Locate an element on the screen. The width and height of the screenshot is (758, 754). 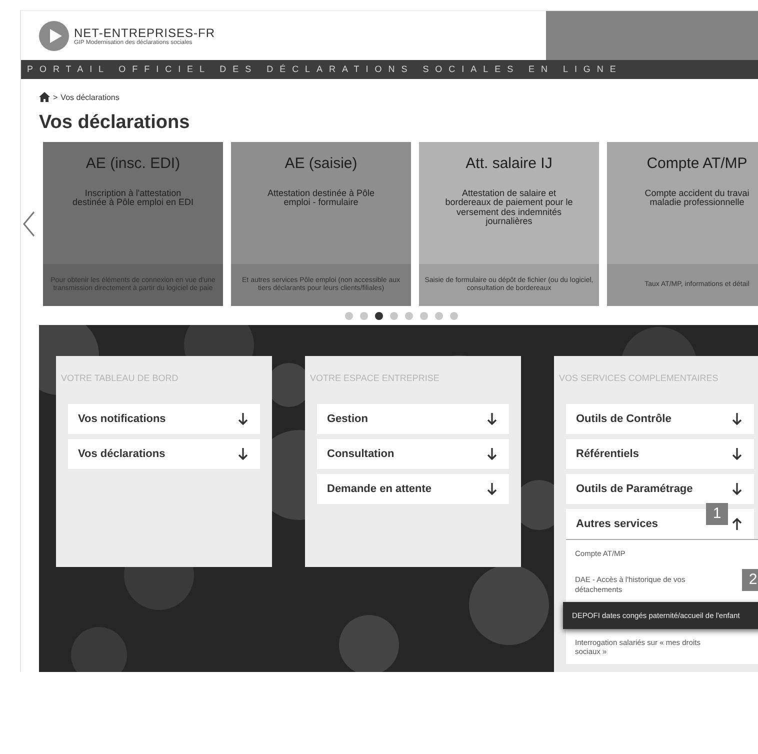
card-description: Inscription à l'attestation destinée à Pôle emploi en EDI is located at coordinates (133, 198).